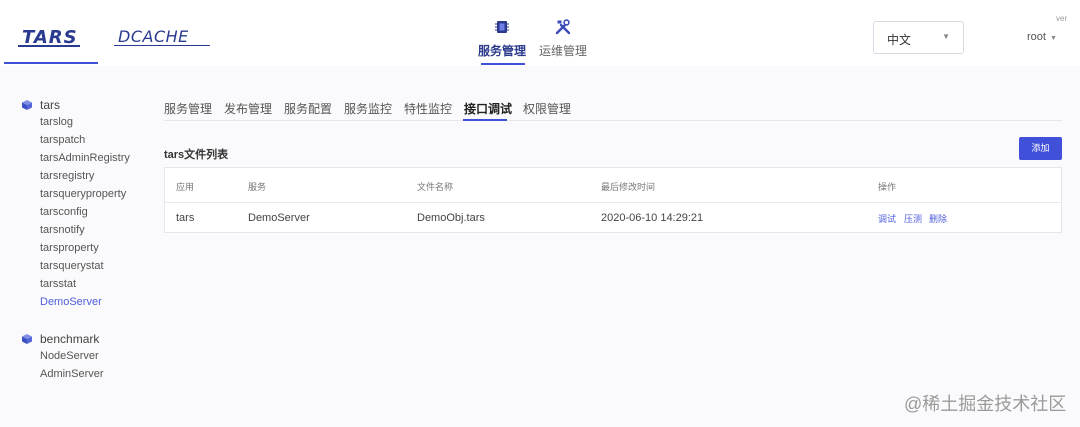  Describe the element at coordinates (563, 38) in the screenshot. I see `nav-ops-management: 运维管理` at that location.